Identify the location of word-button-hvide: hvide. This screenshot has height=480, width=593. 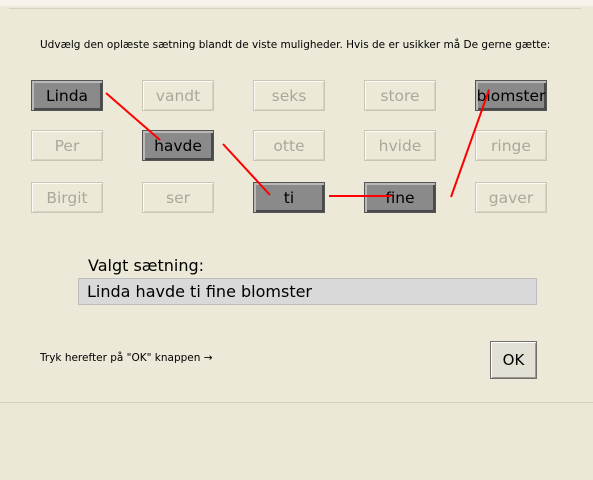
(400, 145).